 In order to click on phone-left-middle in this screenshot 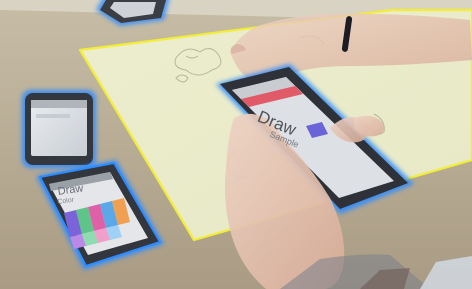, I will do `click(59, 129)`.